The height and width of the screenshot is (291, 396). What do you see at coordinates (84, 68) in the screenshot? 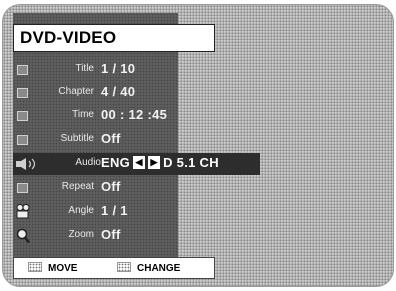
I see `row-label: Title` at bounding box center [84, 68].